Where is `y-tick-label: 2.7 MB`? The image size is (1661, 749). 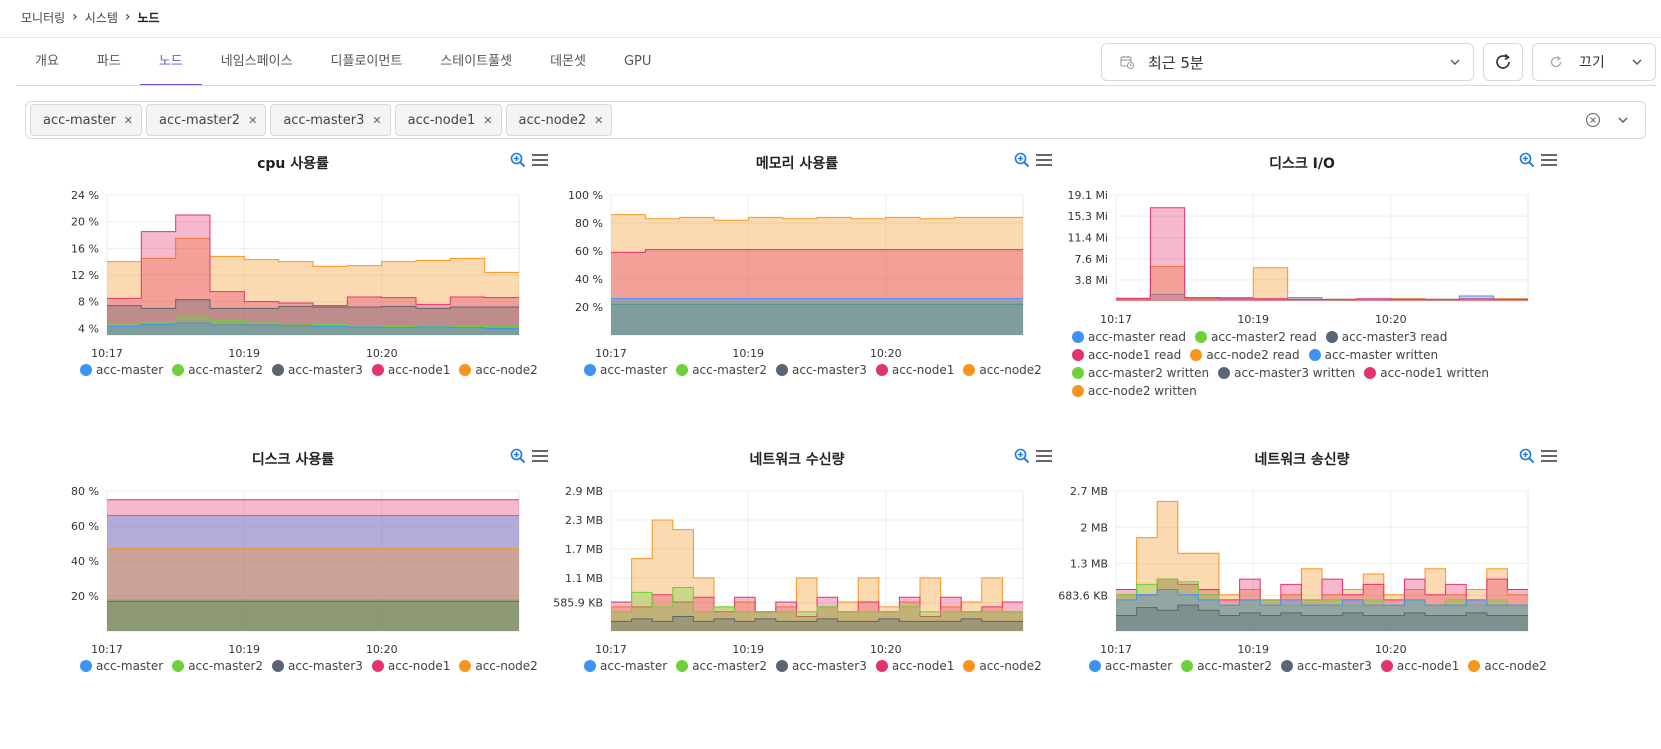 y-tick-label: 2.7 MB is located at coordinates (1089, 491).